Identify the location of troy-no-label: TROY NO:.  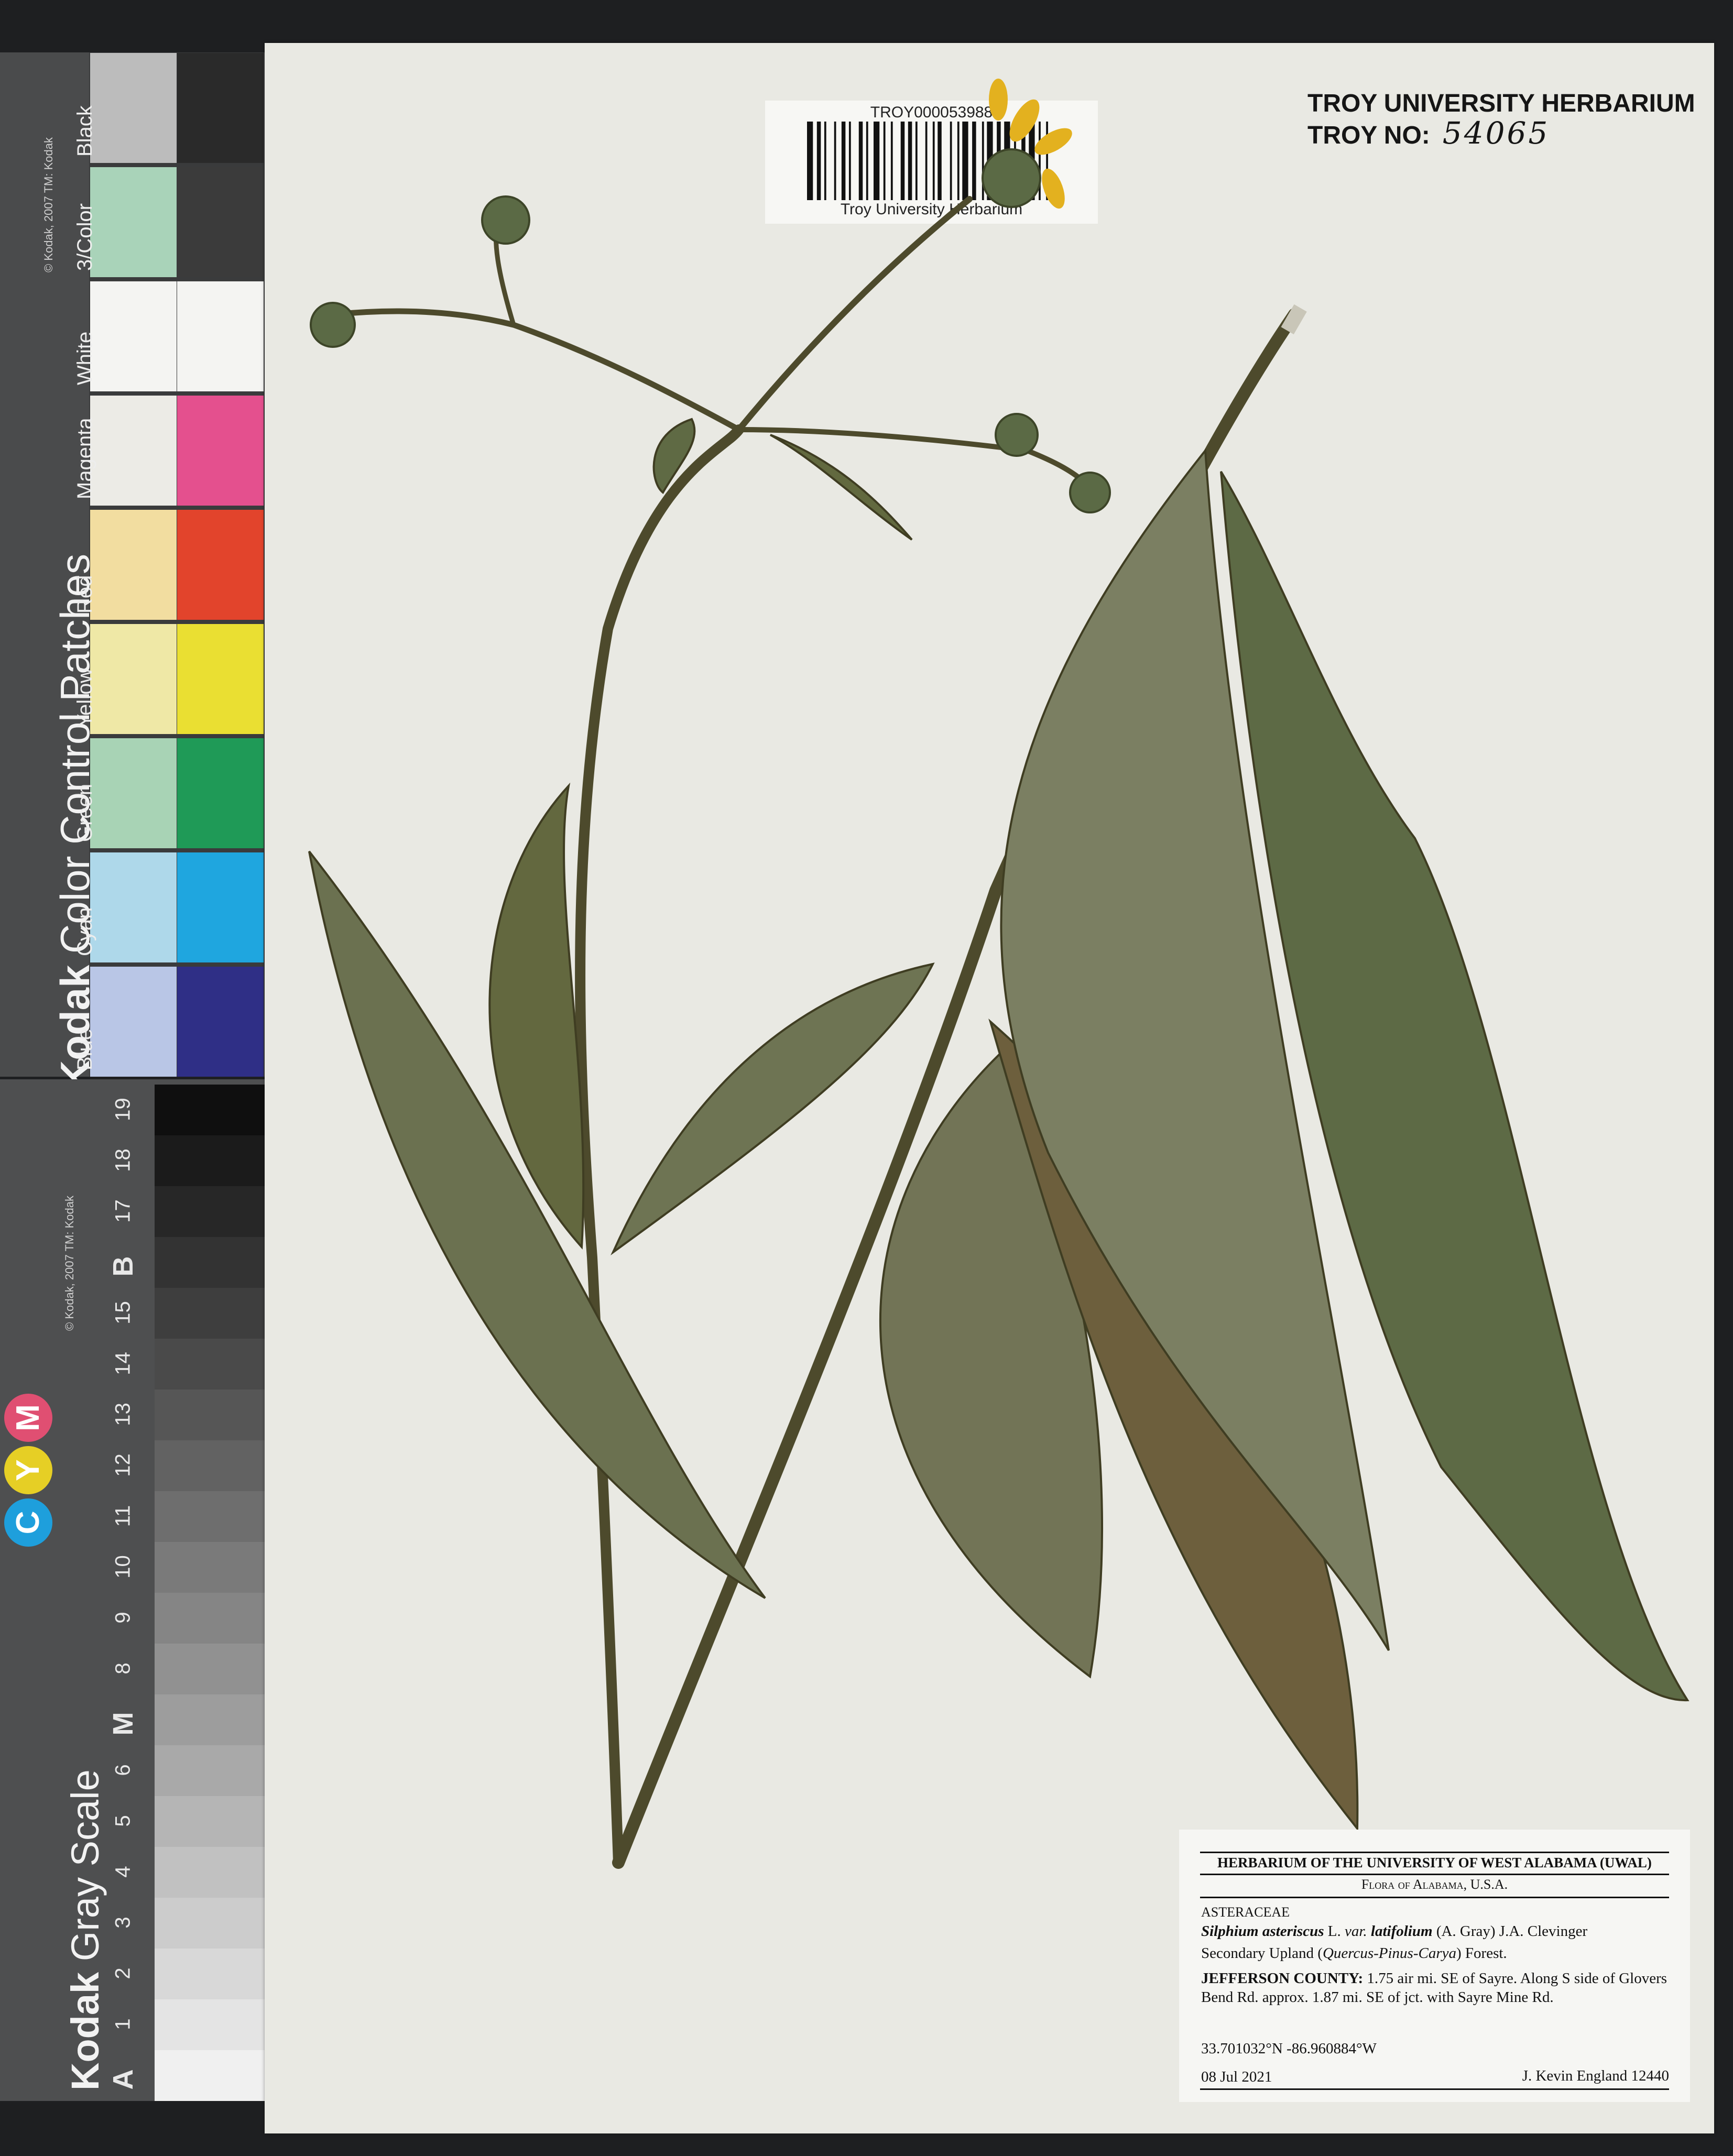
(1368, 135).